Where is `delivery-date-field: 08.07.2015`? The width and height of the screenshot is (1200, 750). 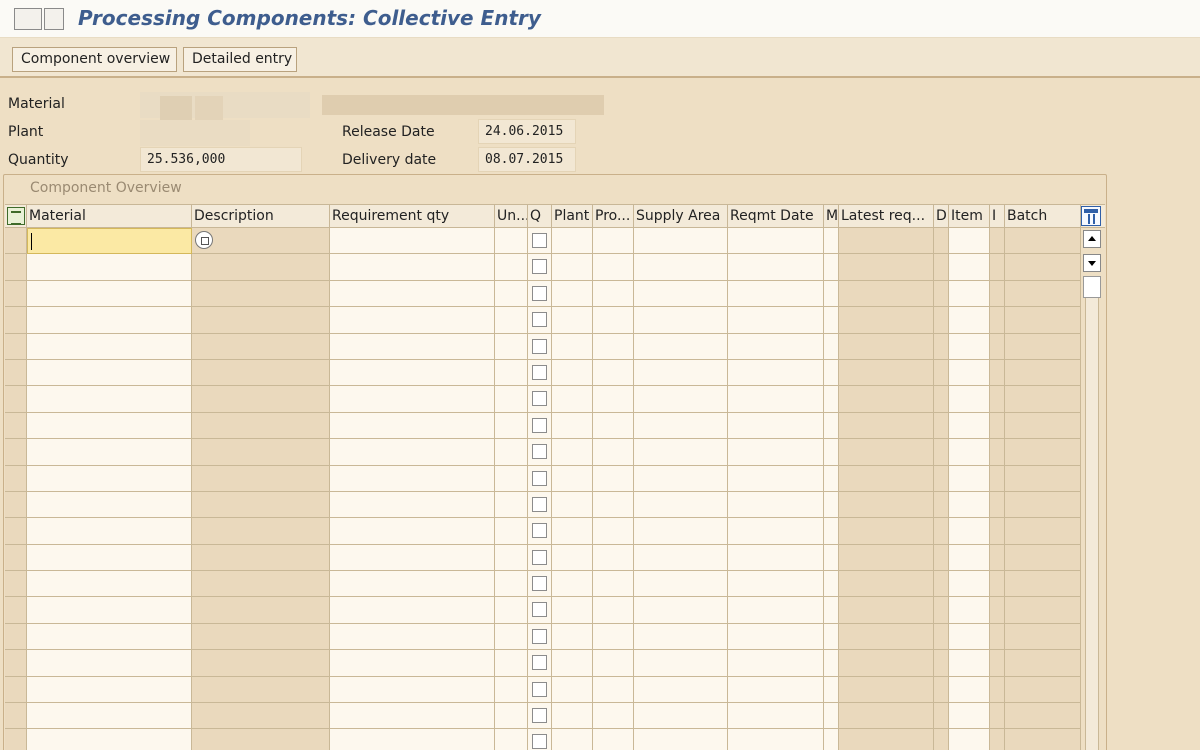
delivery-date-field: 08.07.2015 is located at coordinates (527, 159).